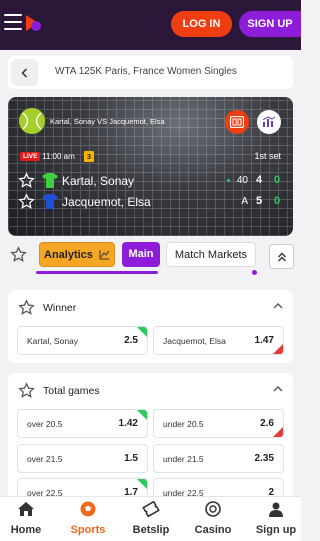 The height and width of the screenshot is (541, 320). I want to click on scoreboard-icon, so click(237, 122).